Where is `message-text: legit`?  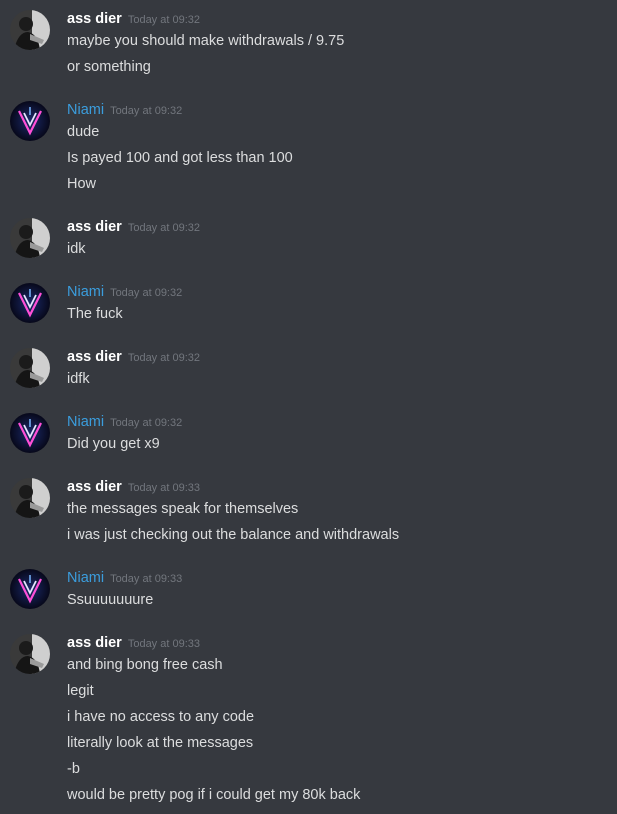 message-text: legit is located at coordinates (80, 691).